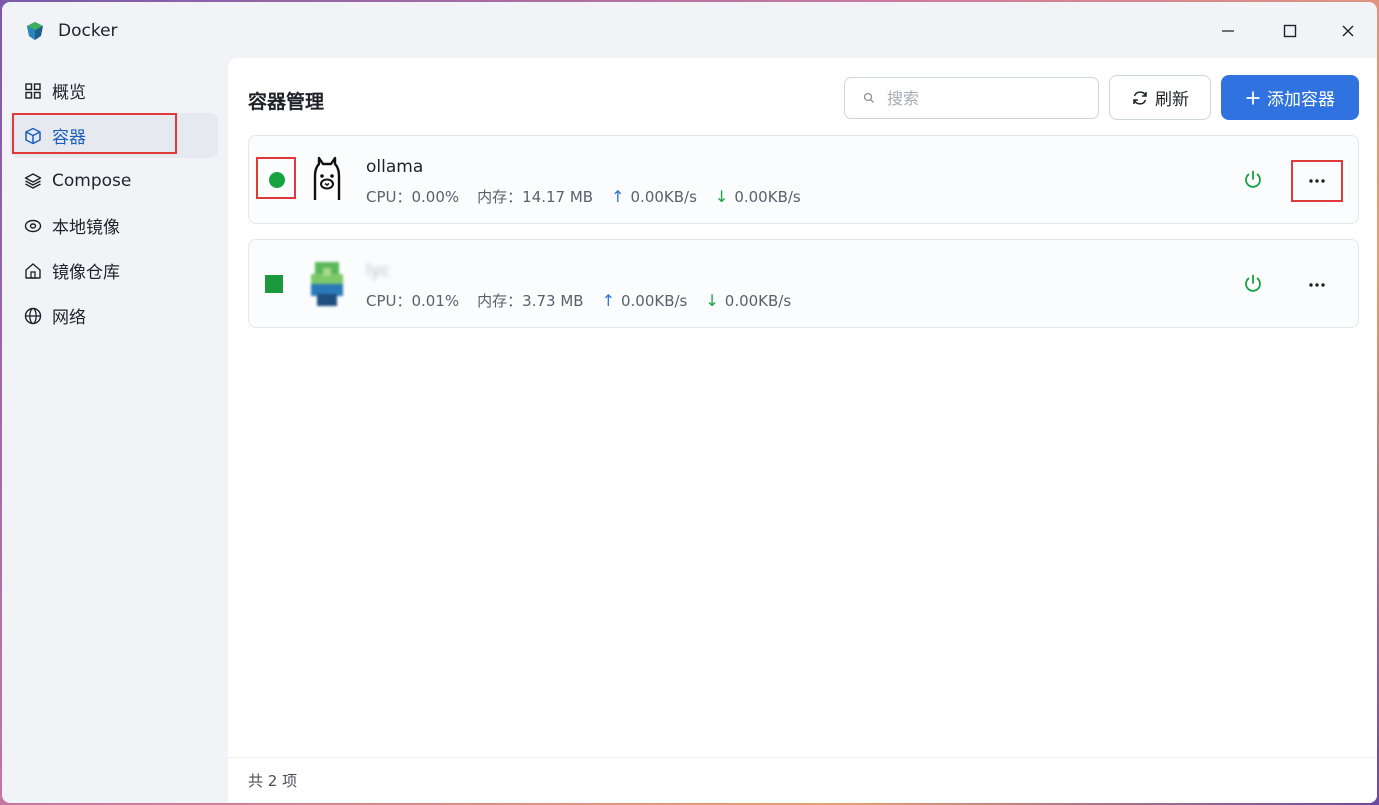 This screenshot has width=1379, height=805. I want to click on home-icon, so click(33, 271).